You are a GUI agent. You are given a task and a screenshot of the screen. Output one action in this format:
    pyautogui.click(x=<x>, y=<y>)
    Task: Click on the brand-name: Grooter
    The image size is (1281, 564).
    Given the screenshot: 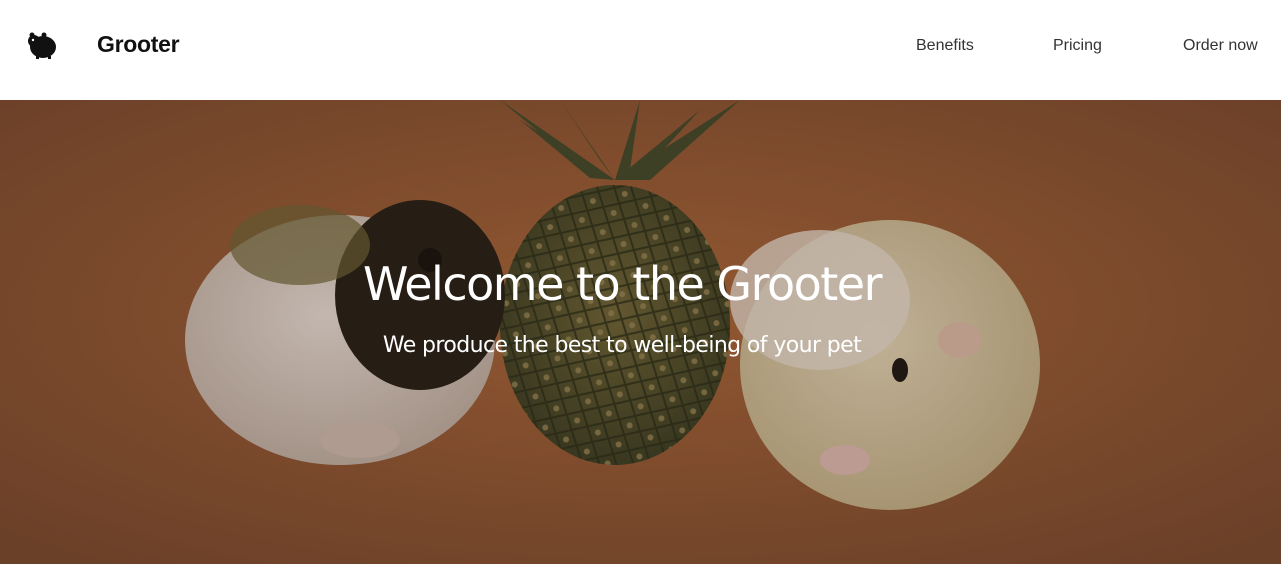 What is the action you would take?
    pyautogui.click(x=138, y=44)
    